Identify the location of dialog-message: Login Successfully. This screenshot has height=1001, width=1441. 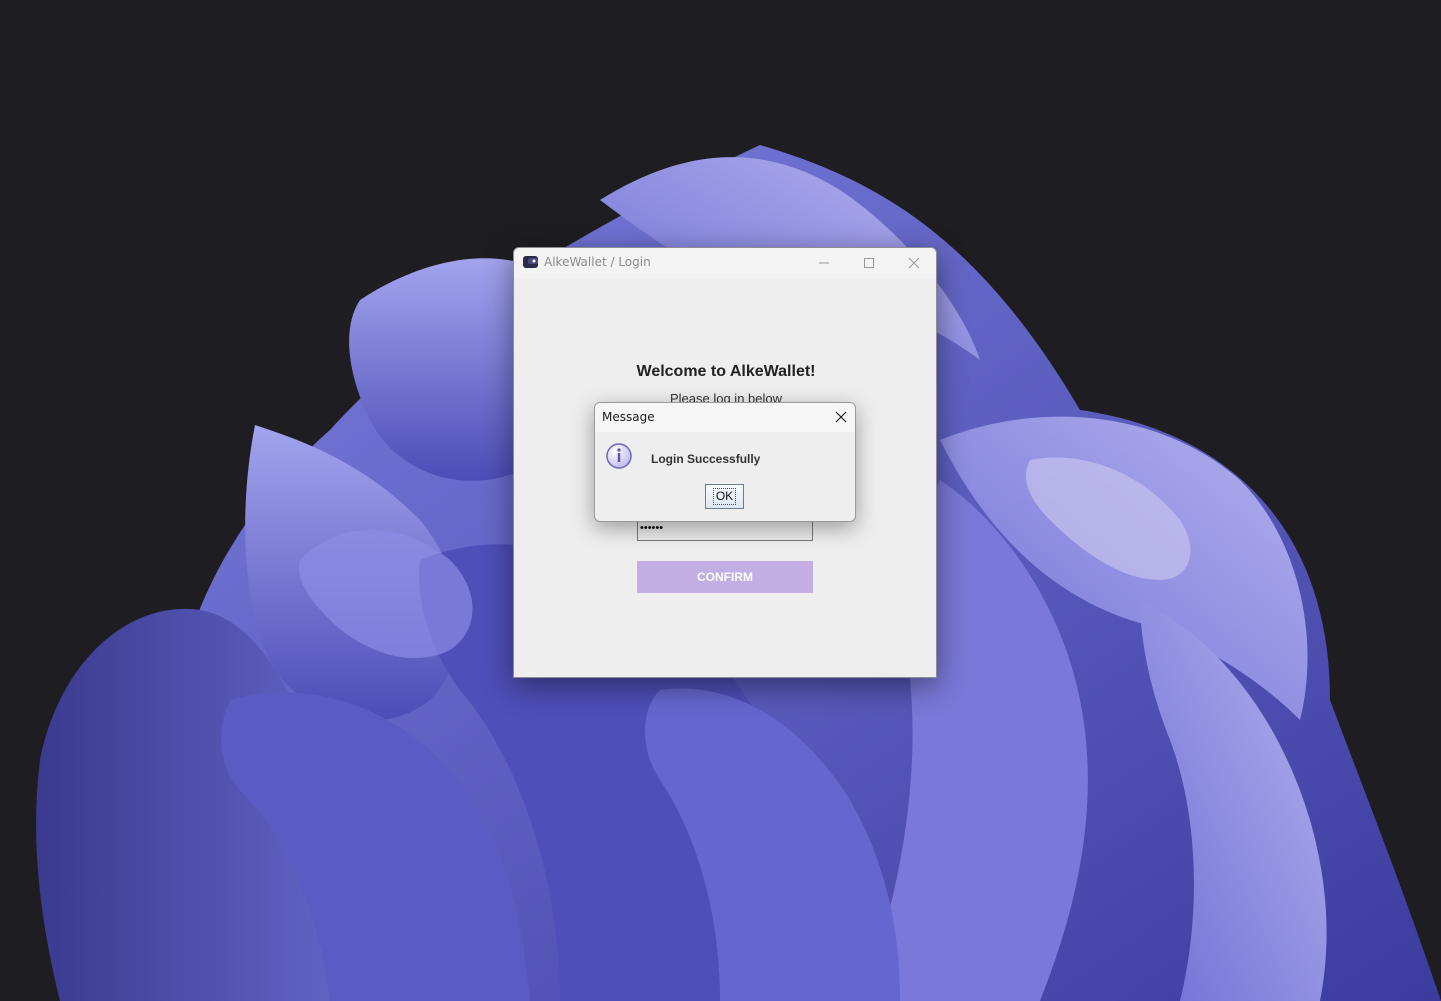
(706, 459).